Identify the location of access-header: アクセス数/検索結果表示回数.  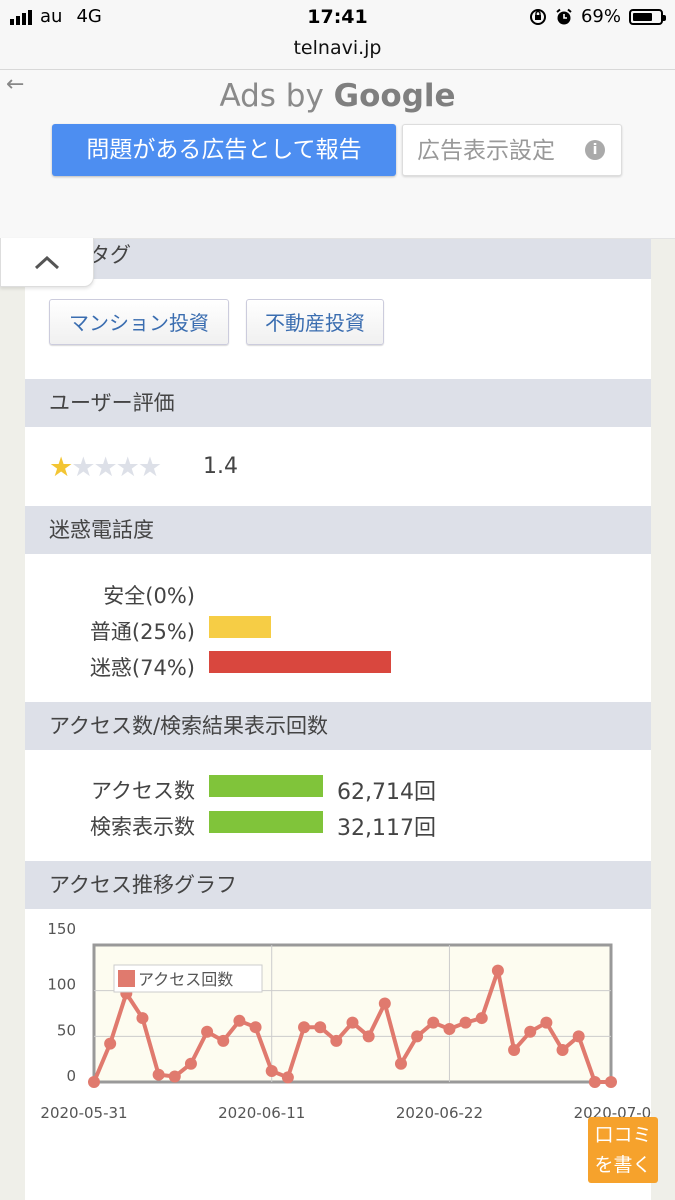
(338, 726).